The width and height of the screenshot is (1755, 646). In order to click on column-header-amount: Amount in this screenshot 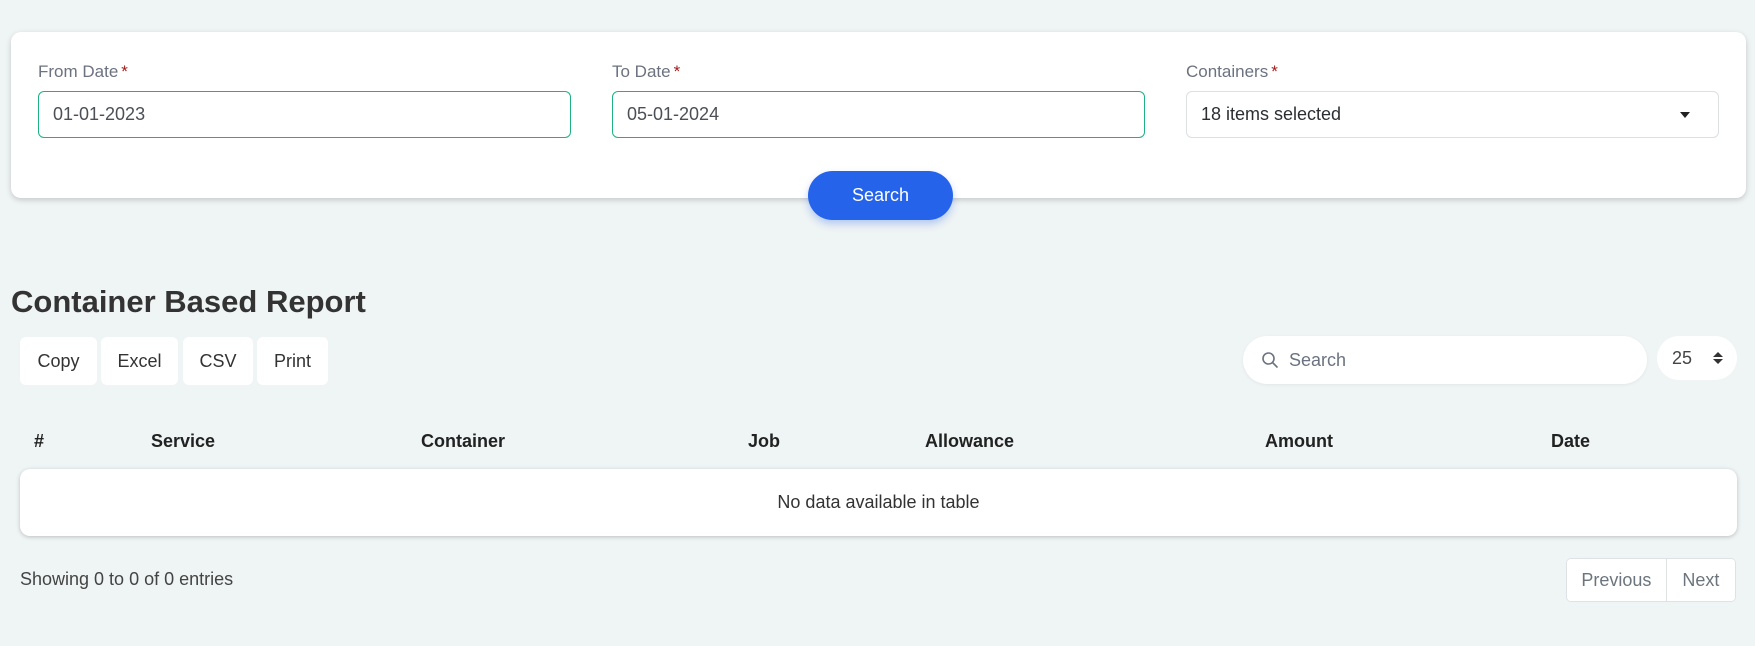, I will do `click(1299, 441)`.